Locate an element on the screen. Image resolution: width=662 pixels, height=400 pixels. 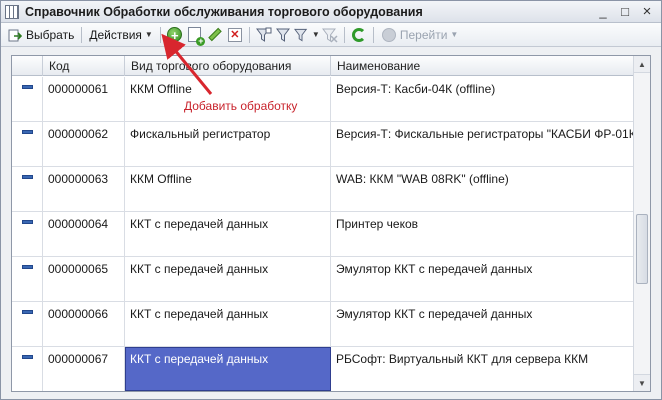
filter-list-button: ▼ is located at coordinates (306, 35).